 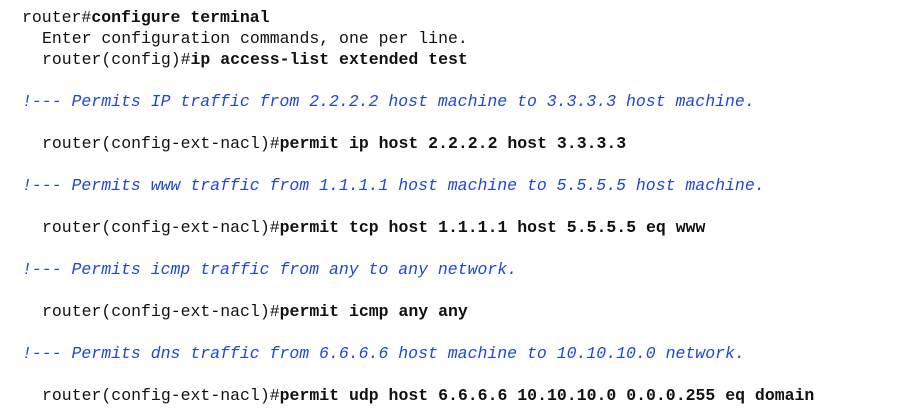 I want to click on command: configure terminal, so click(x=180, y=17).